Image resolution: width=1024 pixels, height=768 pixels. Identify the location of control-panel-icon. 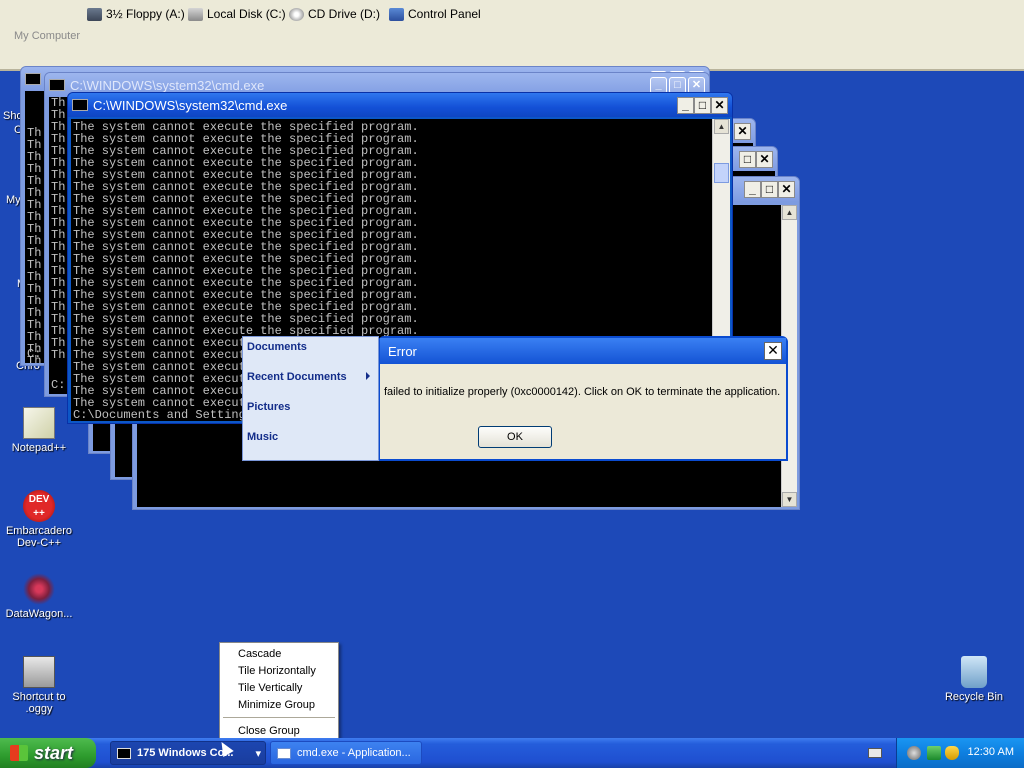
(396, 14).